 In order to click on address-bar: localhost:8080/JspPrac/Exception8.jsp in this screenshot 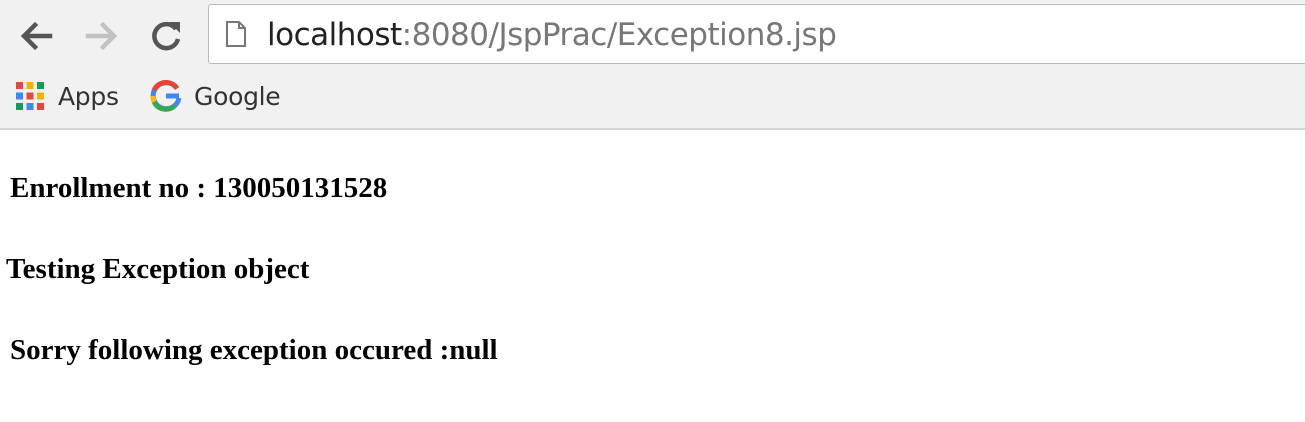, I will do `click(756, 34)`.